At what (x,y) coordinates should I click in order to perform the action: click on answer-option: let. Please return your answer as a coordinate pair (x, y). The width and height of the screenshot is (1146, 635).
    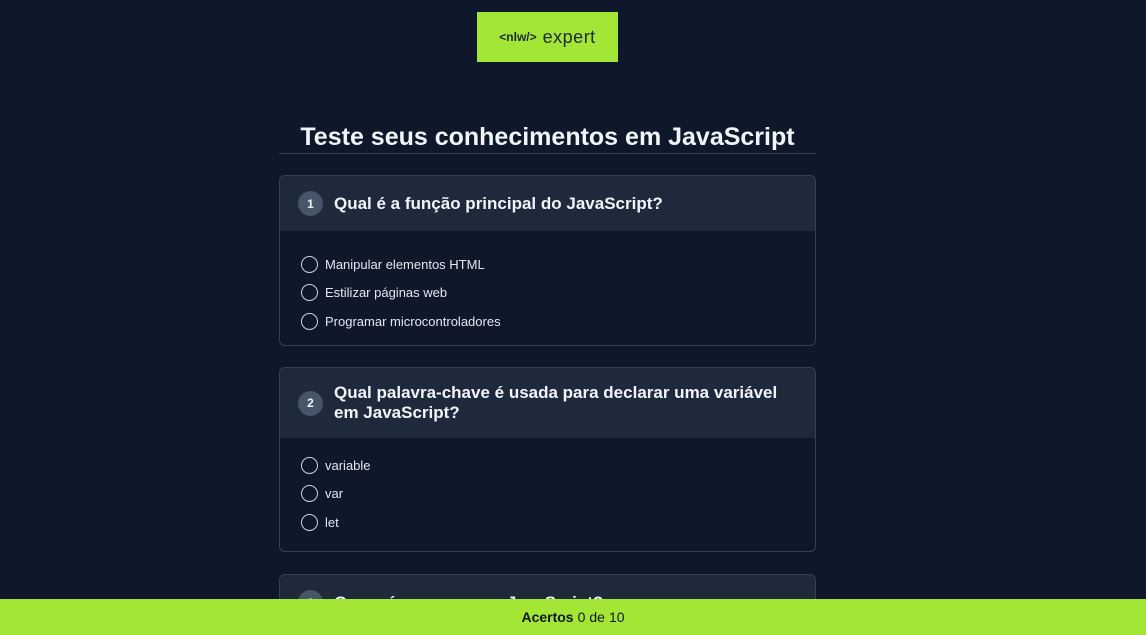
    Looking at the image, I should click on (558, 522).